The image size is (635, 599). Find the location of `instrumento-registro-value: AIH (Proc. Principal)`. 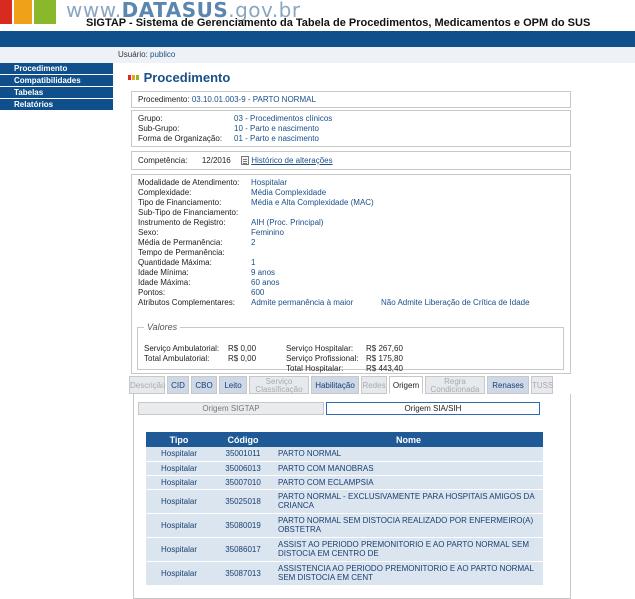

instrumento-registro-value: AIH (Proc. Principal) is located at coordinates (287, 222).